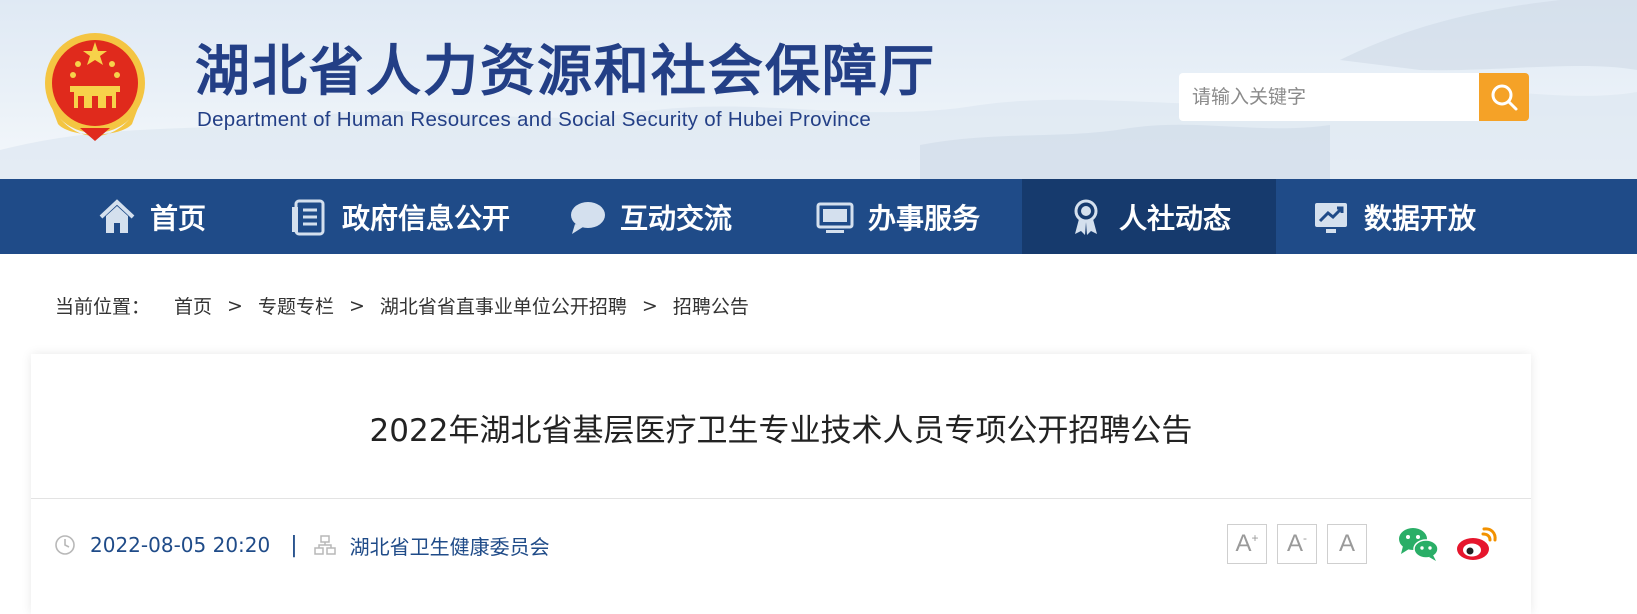 This screenshot has width=1637, height=614. I want to click on search-icon, so click(1504, 97).